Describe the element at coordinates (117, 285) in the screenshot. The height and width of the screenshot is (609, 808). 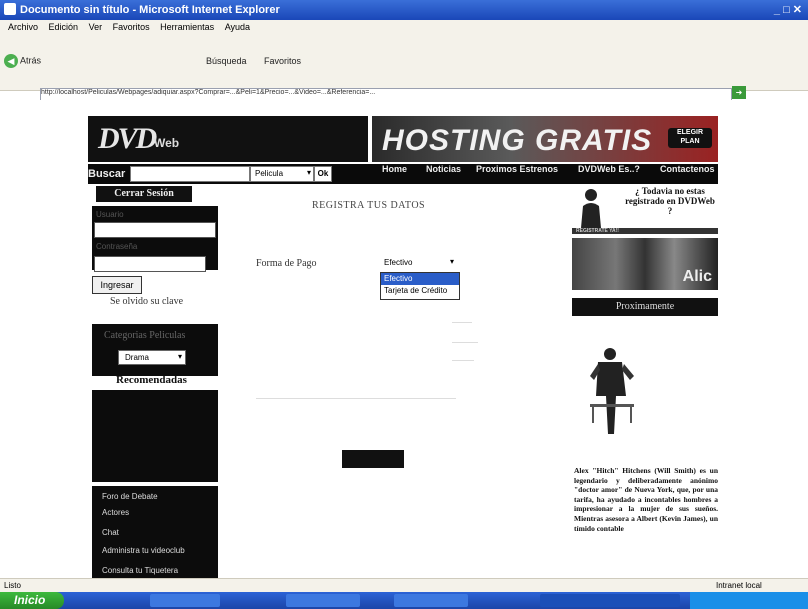
I see `ingresar-button: Ingresar` at that location.